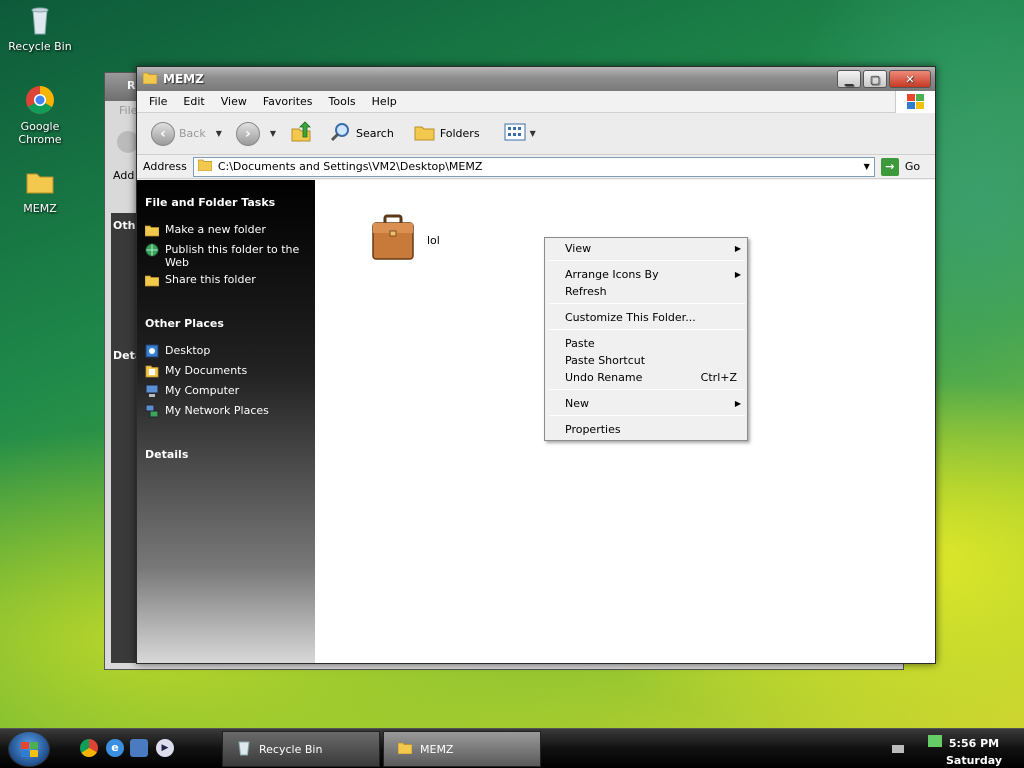 The image size is (1024, 768). Describe the element at coordinates (653, 377) in the screenshot. I see `ctx-undo-rename: Undo Rename Ctrl+Z` at that location.